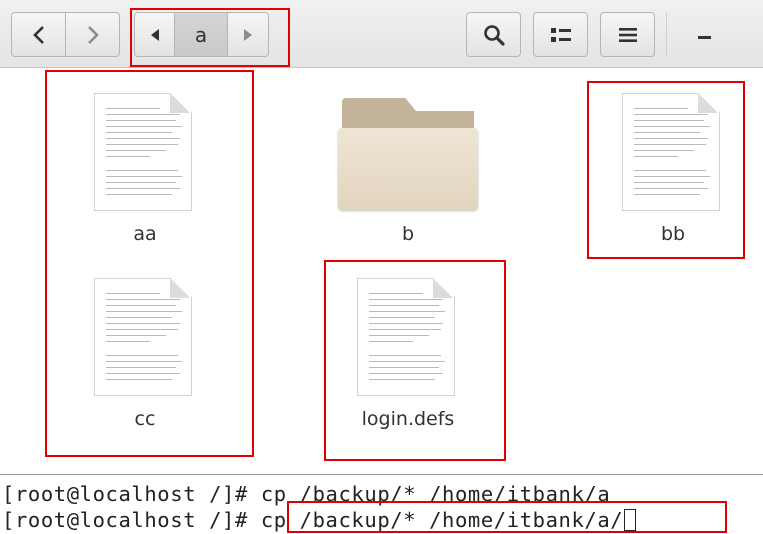 The height and width of the screenshot is (534, 763). I want to click on file-name-label: b, so click(408, 234).